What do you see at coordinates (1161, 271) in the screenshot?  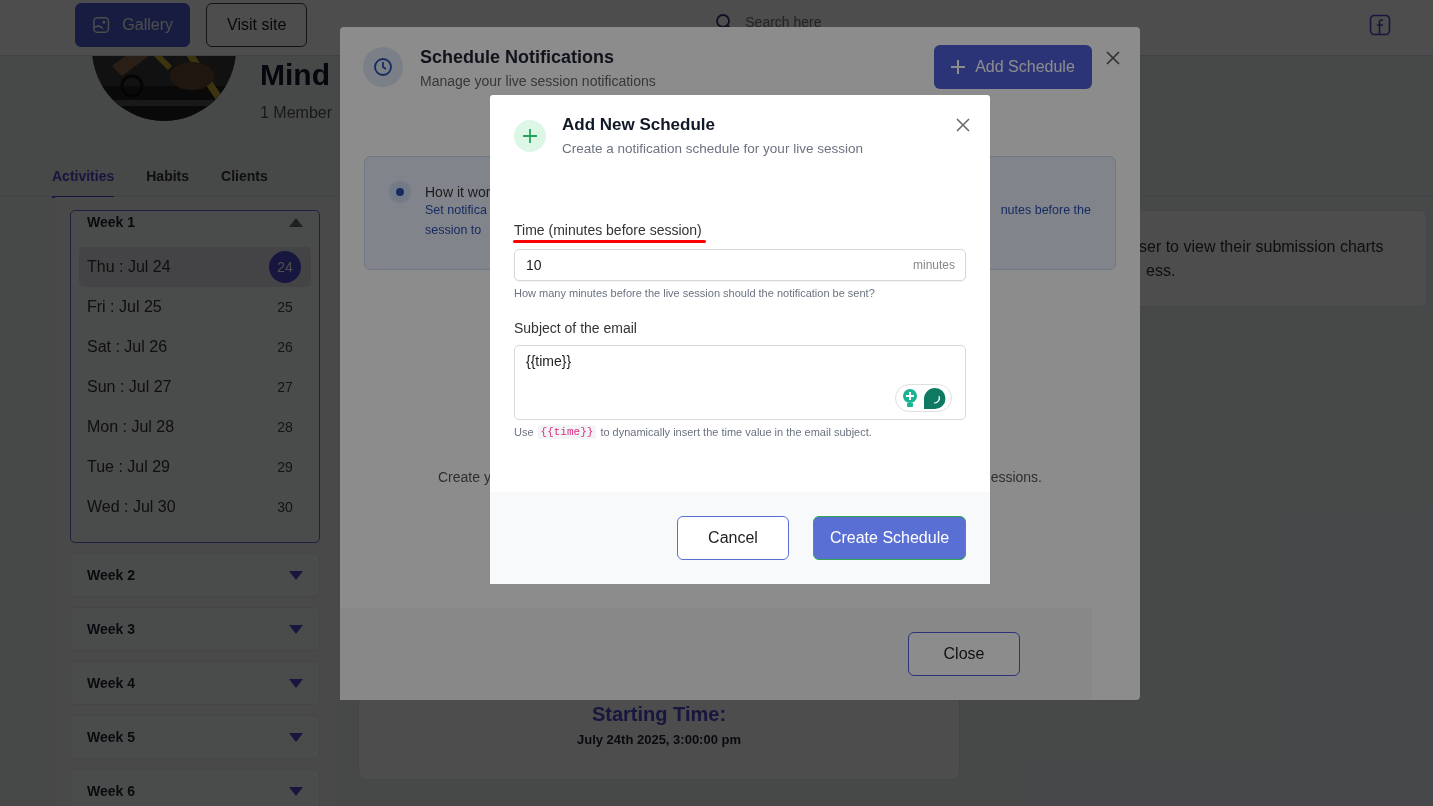 I see `info-text: ess.` at bounding box center [1161, 271].